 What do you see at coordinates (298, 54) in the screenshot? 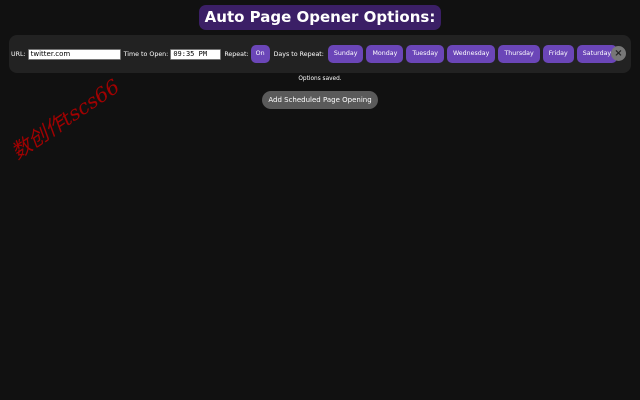
I see `days-label: Days to Repeat:` at bounding box center [298, 54].